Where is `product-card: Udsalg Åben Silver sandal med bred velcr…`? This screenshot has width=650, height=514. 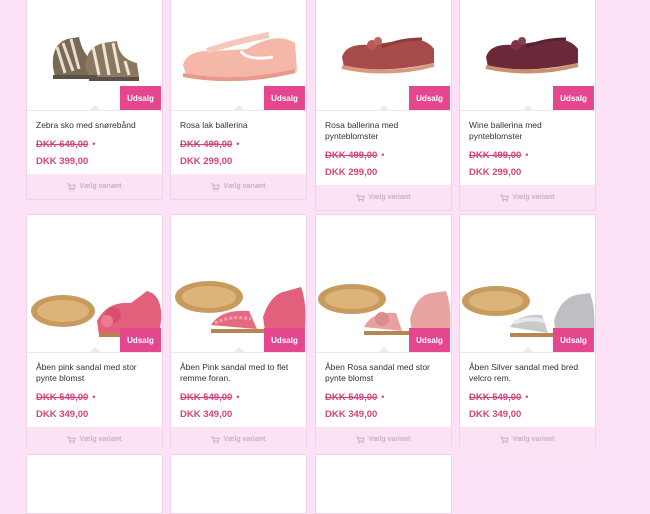
product-card: Udsalg Åben Silver sandal med bred velcr… is located at coordinates (527, 333).